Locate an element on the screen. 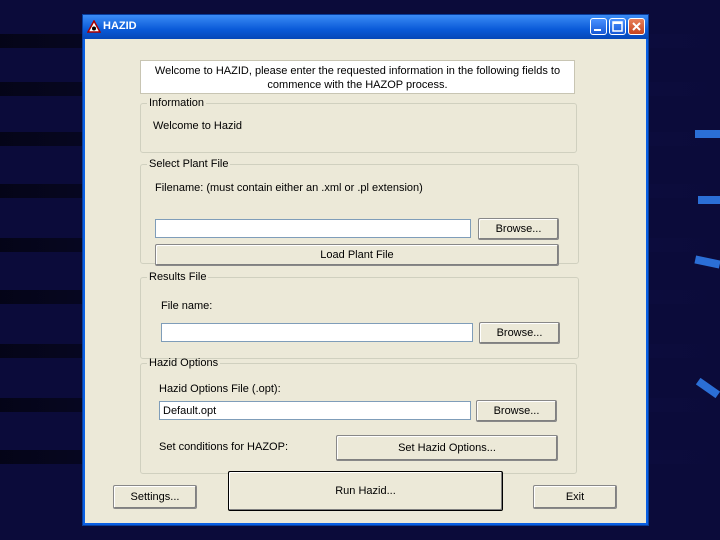  results-file-legend: Results File is located at coordinates (178, 277).